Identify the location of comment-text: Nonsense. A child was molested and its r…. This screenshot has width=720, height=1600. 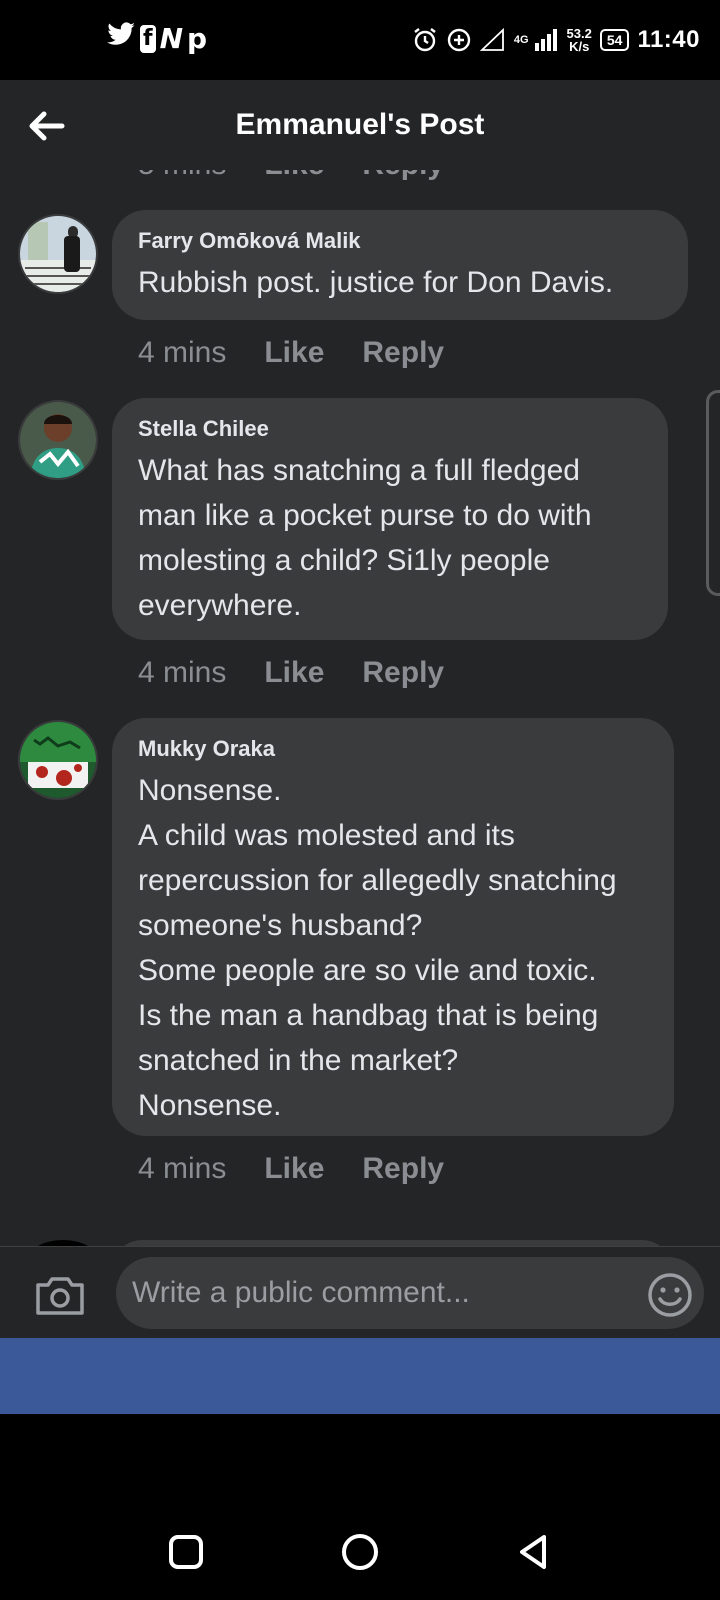
(377, 948).